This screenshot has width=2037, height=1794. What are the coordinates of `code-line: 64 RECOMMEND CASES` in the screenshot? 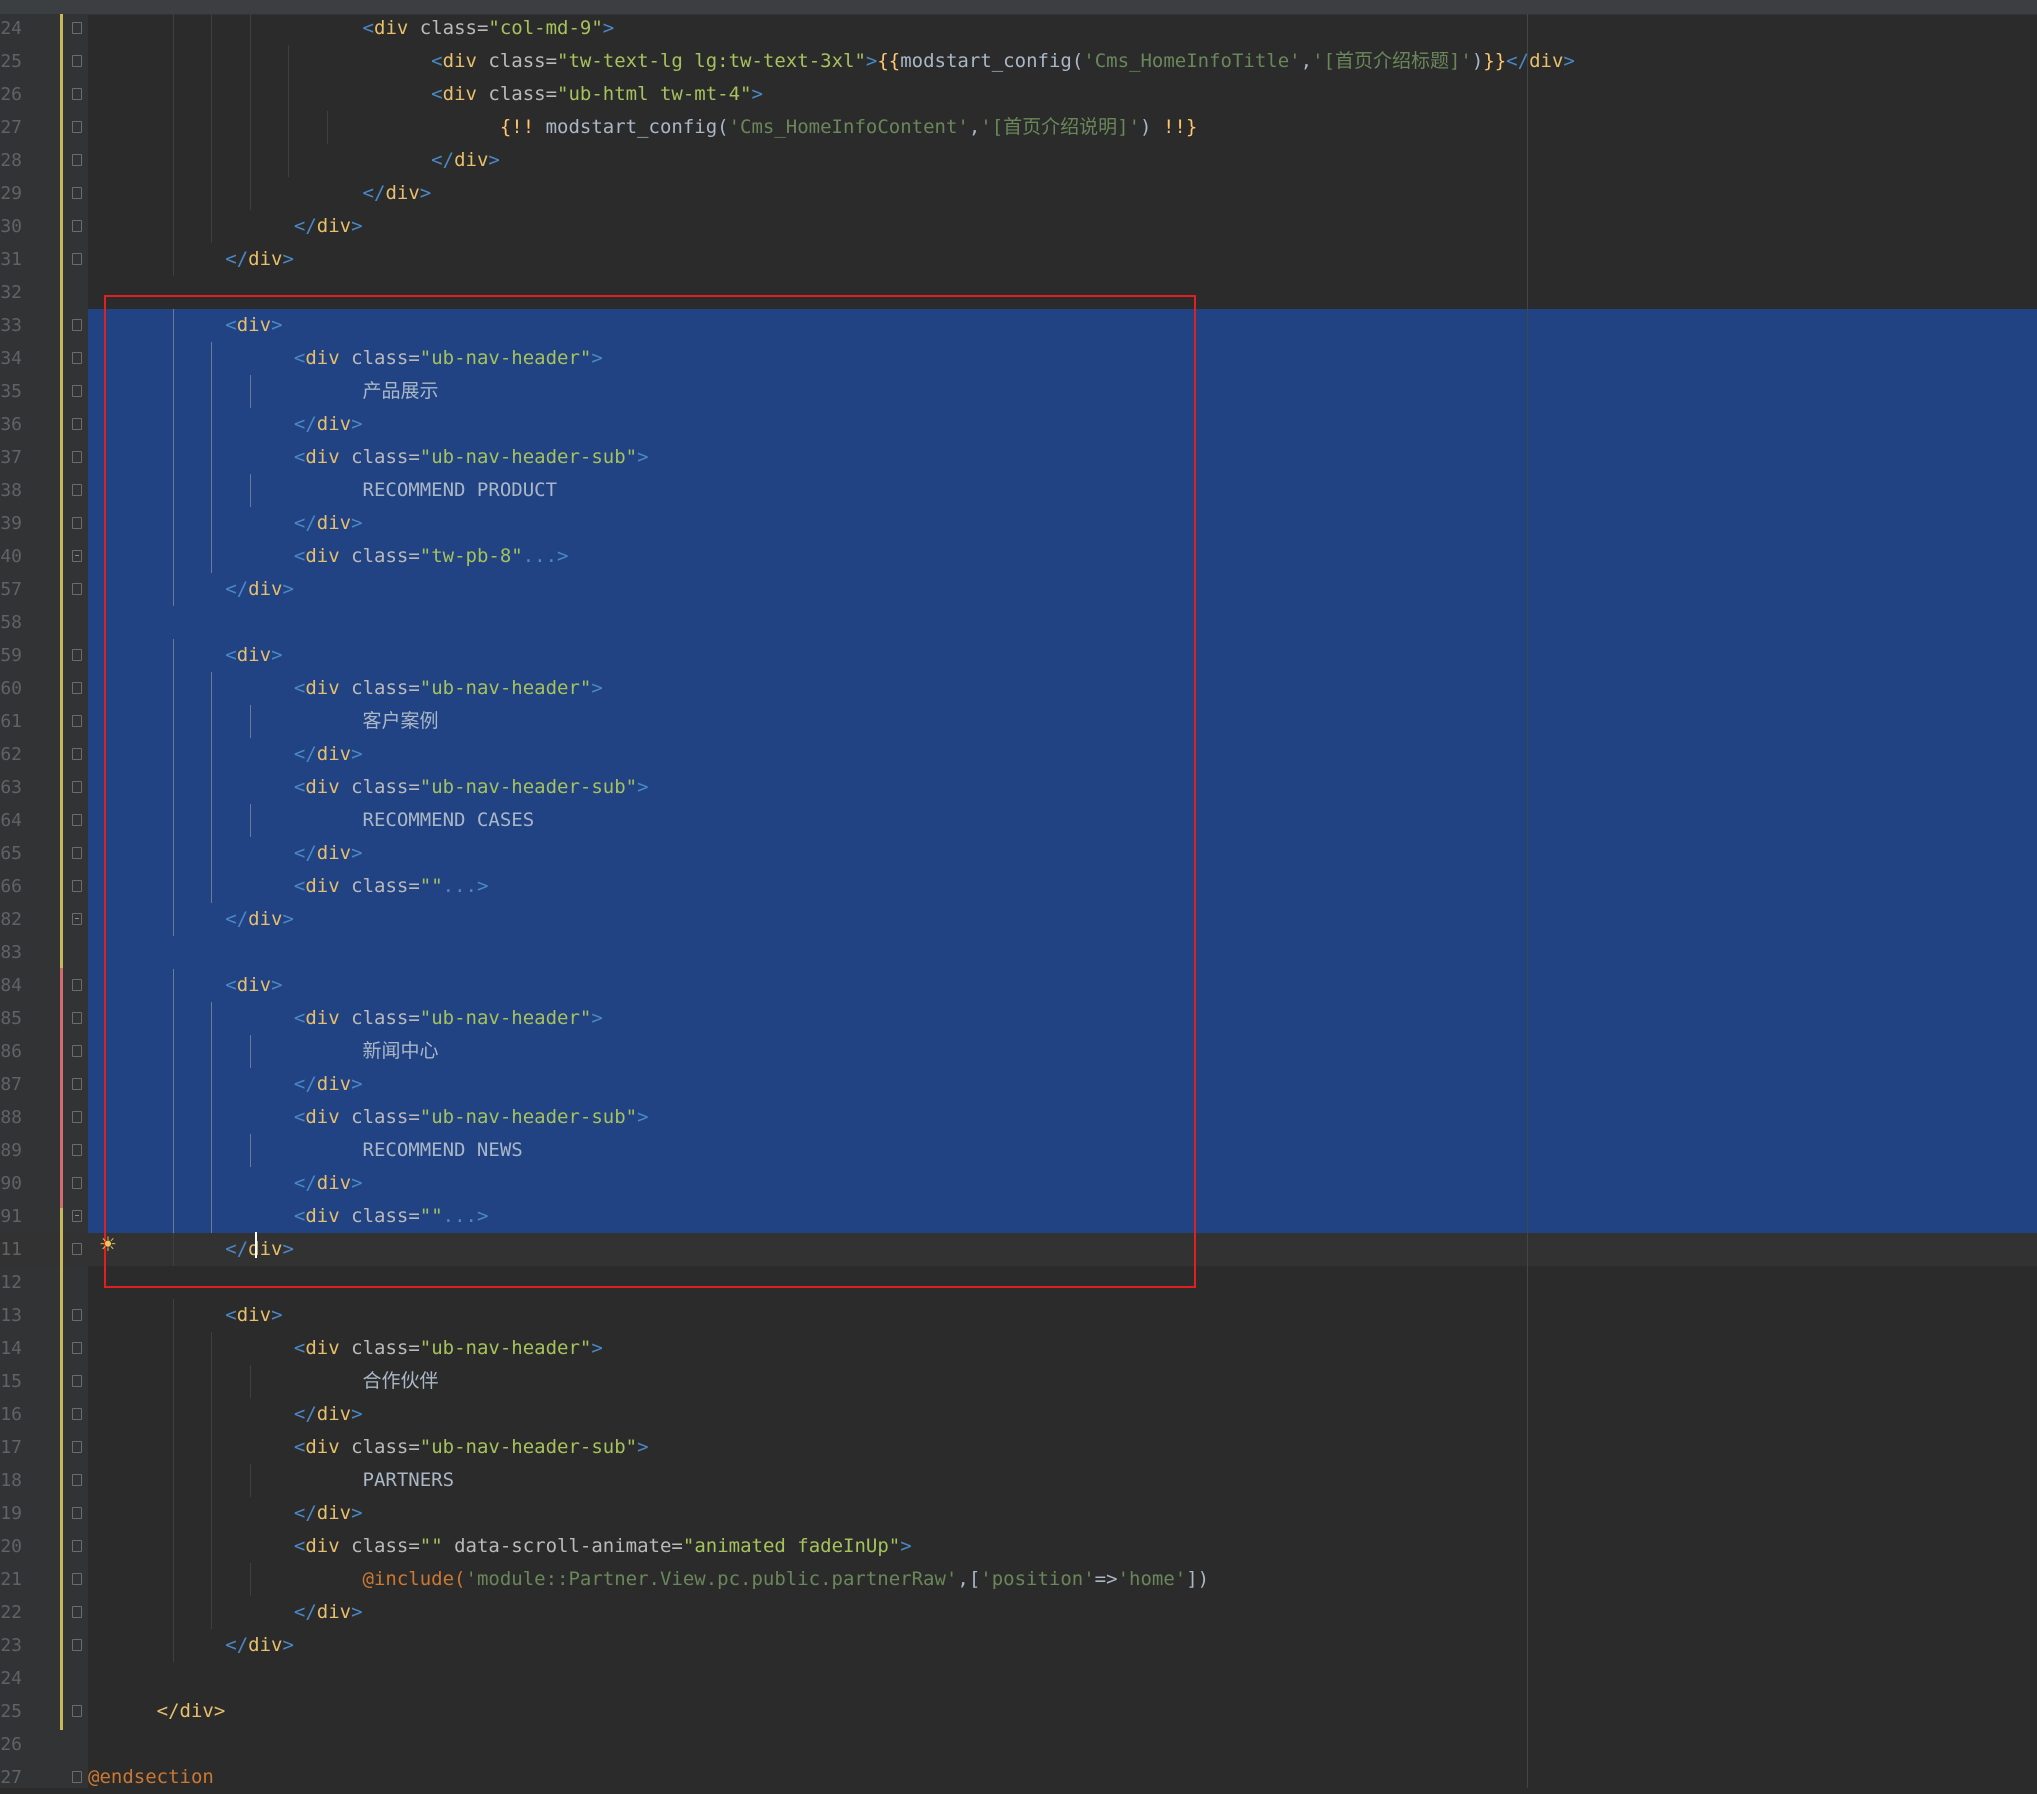 It's located at (1018, 820).